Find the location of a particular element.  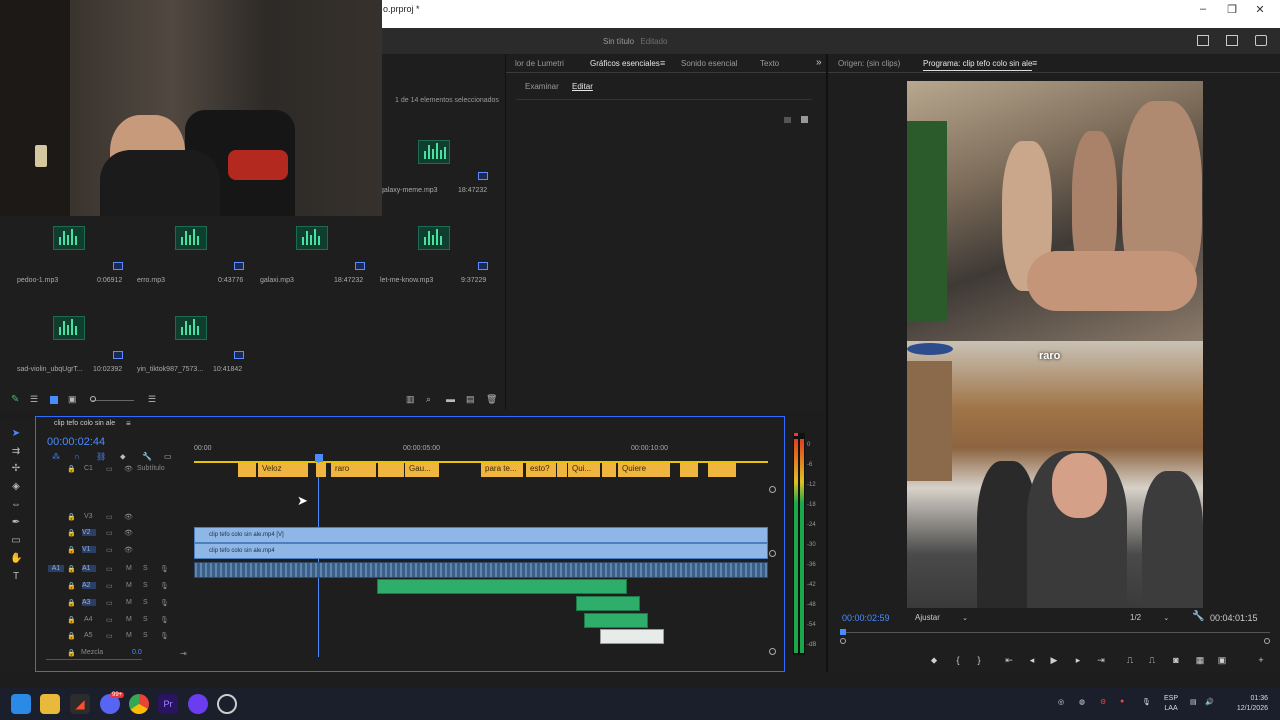

captions-icon: ▭ is located at coordinates (168, 456).